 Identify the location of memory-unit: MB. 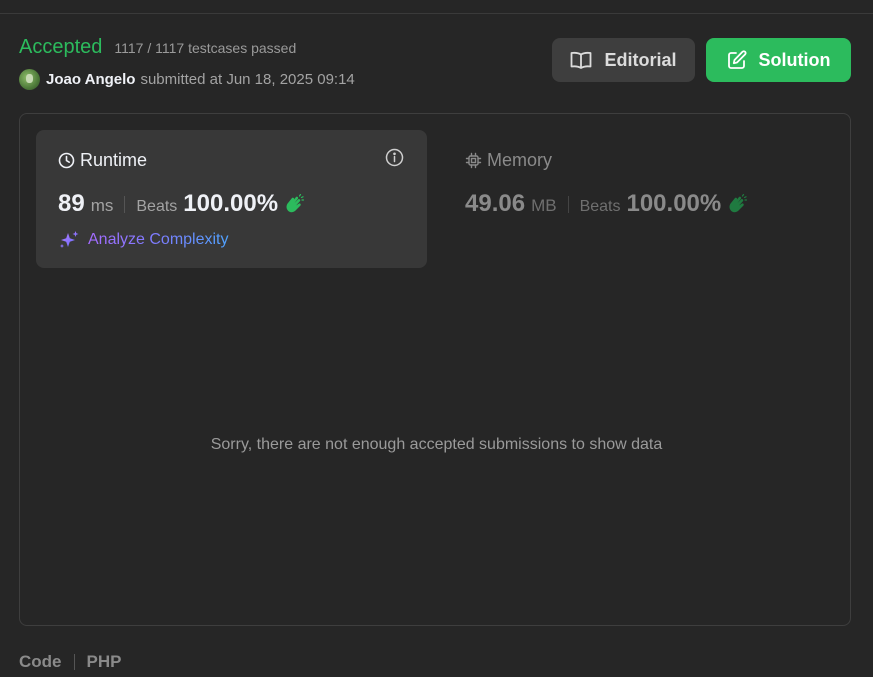
(544, 205).